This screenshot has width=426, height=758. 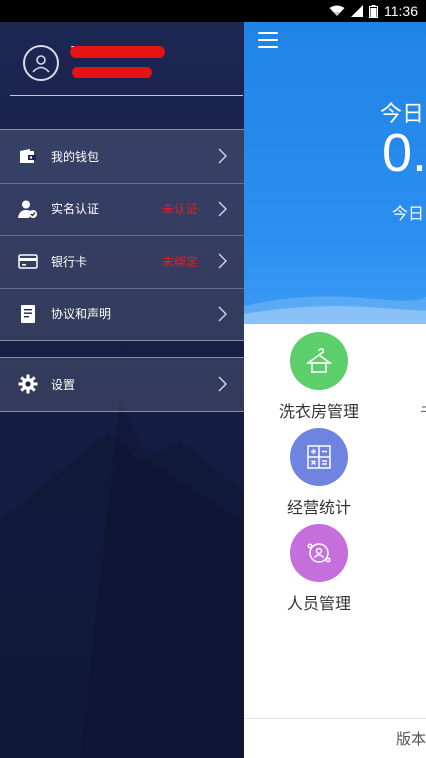 What do you see at coordinates (401, 11) in the screenshot?
I see `status-time: 11:36` at bounding box center [401, 11].